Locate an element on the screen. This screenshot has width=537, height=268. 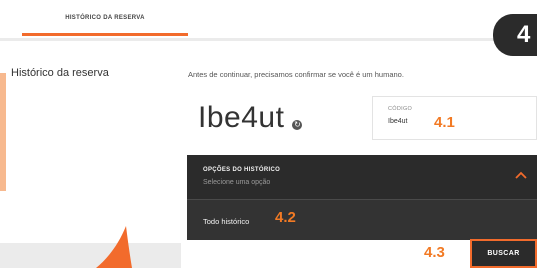
captcha-display: Ibe4ut ↻ is located at coordinates (278, 118).